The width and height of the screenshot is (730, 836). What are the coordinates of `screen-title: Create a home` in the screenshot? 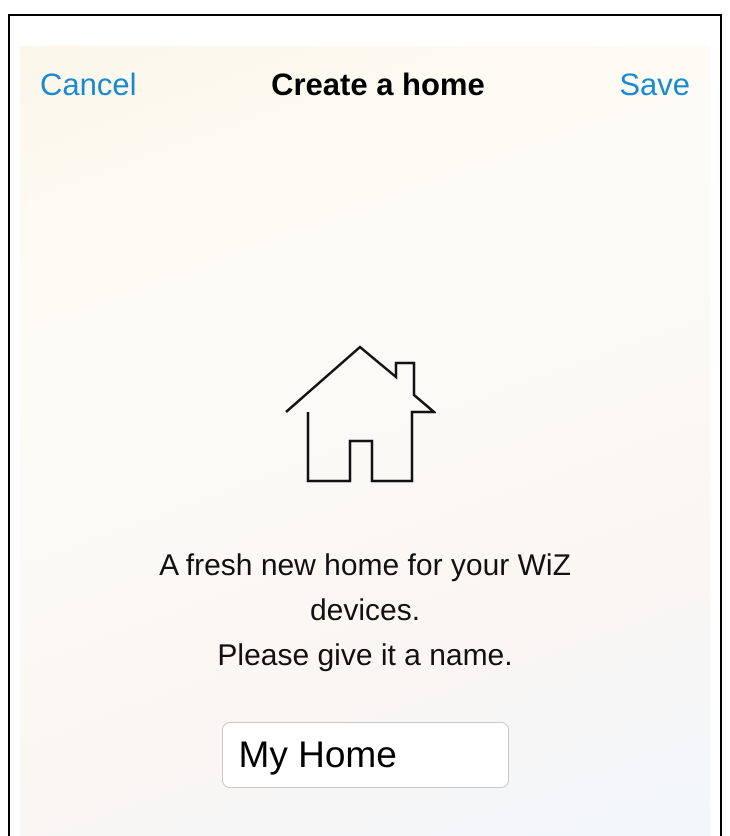 It's located at (378, 85).